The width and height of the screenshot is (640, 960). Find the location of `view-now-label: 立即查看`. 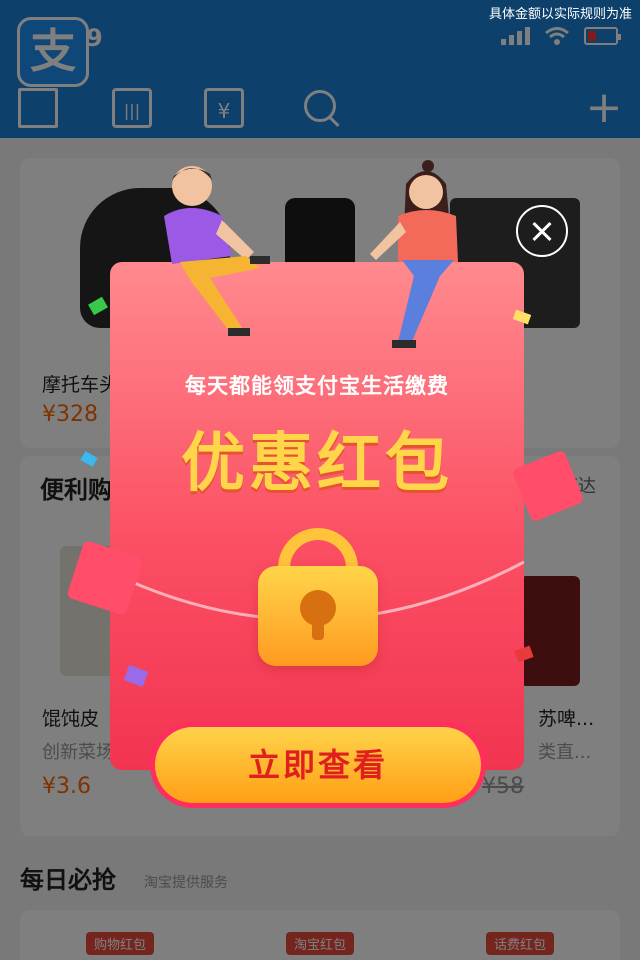

view-now-label: 立即查看 is located at coordinates (318, 765).